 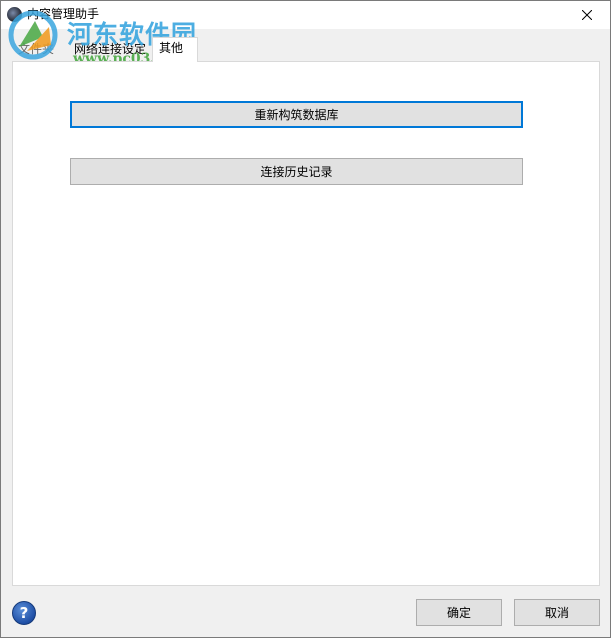 What do you see at coordinates (40, 50) in the screenshot?
I see `tab-folder: 文件夹` at bounding box center [40, 50].